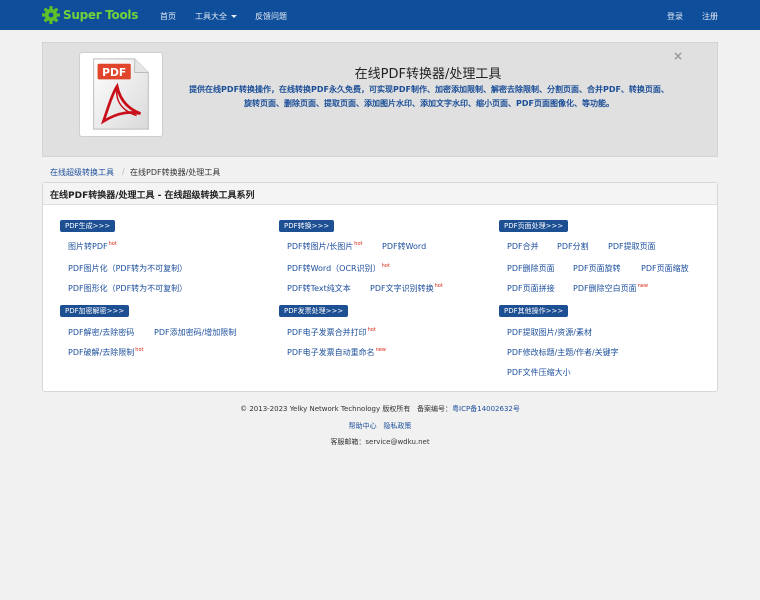  What do you see at coordinates (539, 372) in the screenshot?
I see `tool-pdf-compress: PDF文件压缩大小` at bounding box center [539, 372].